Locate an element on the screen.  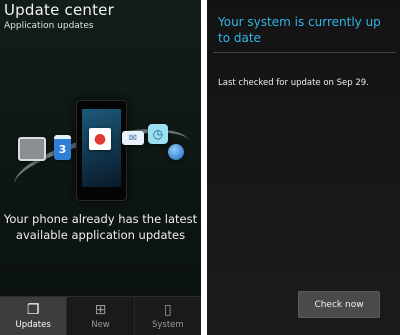
system-phone-icon: ▯ is located at coordinates (167, 310).